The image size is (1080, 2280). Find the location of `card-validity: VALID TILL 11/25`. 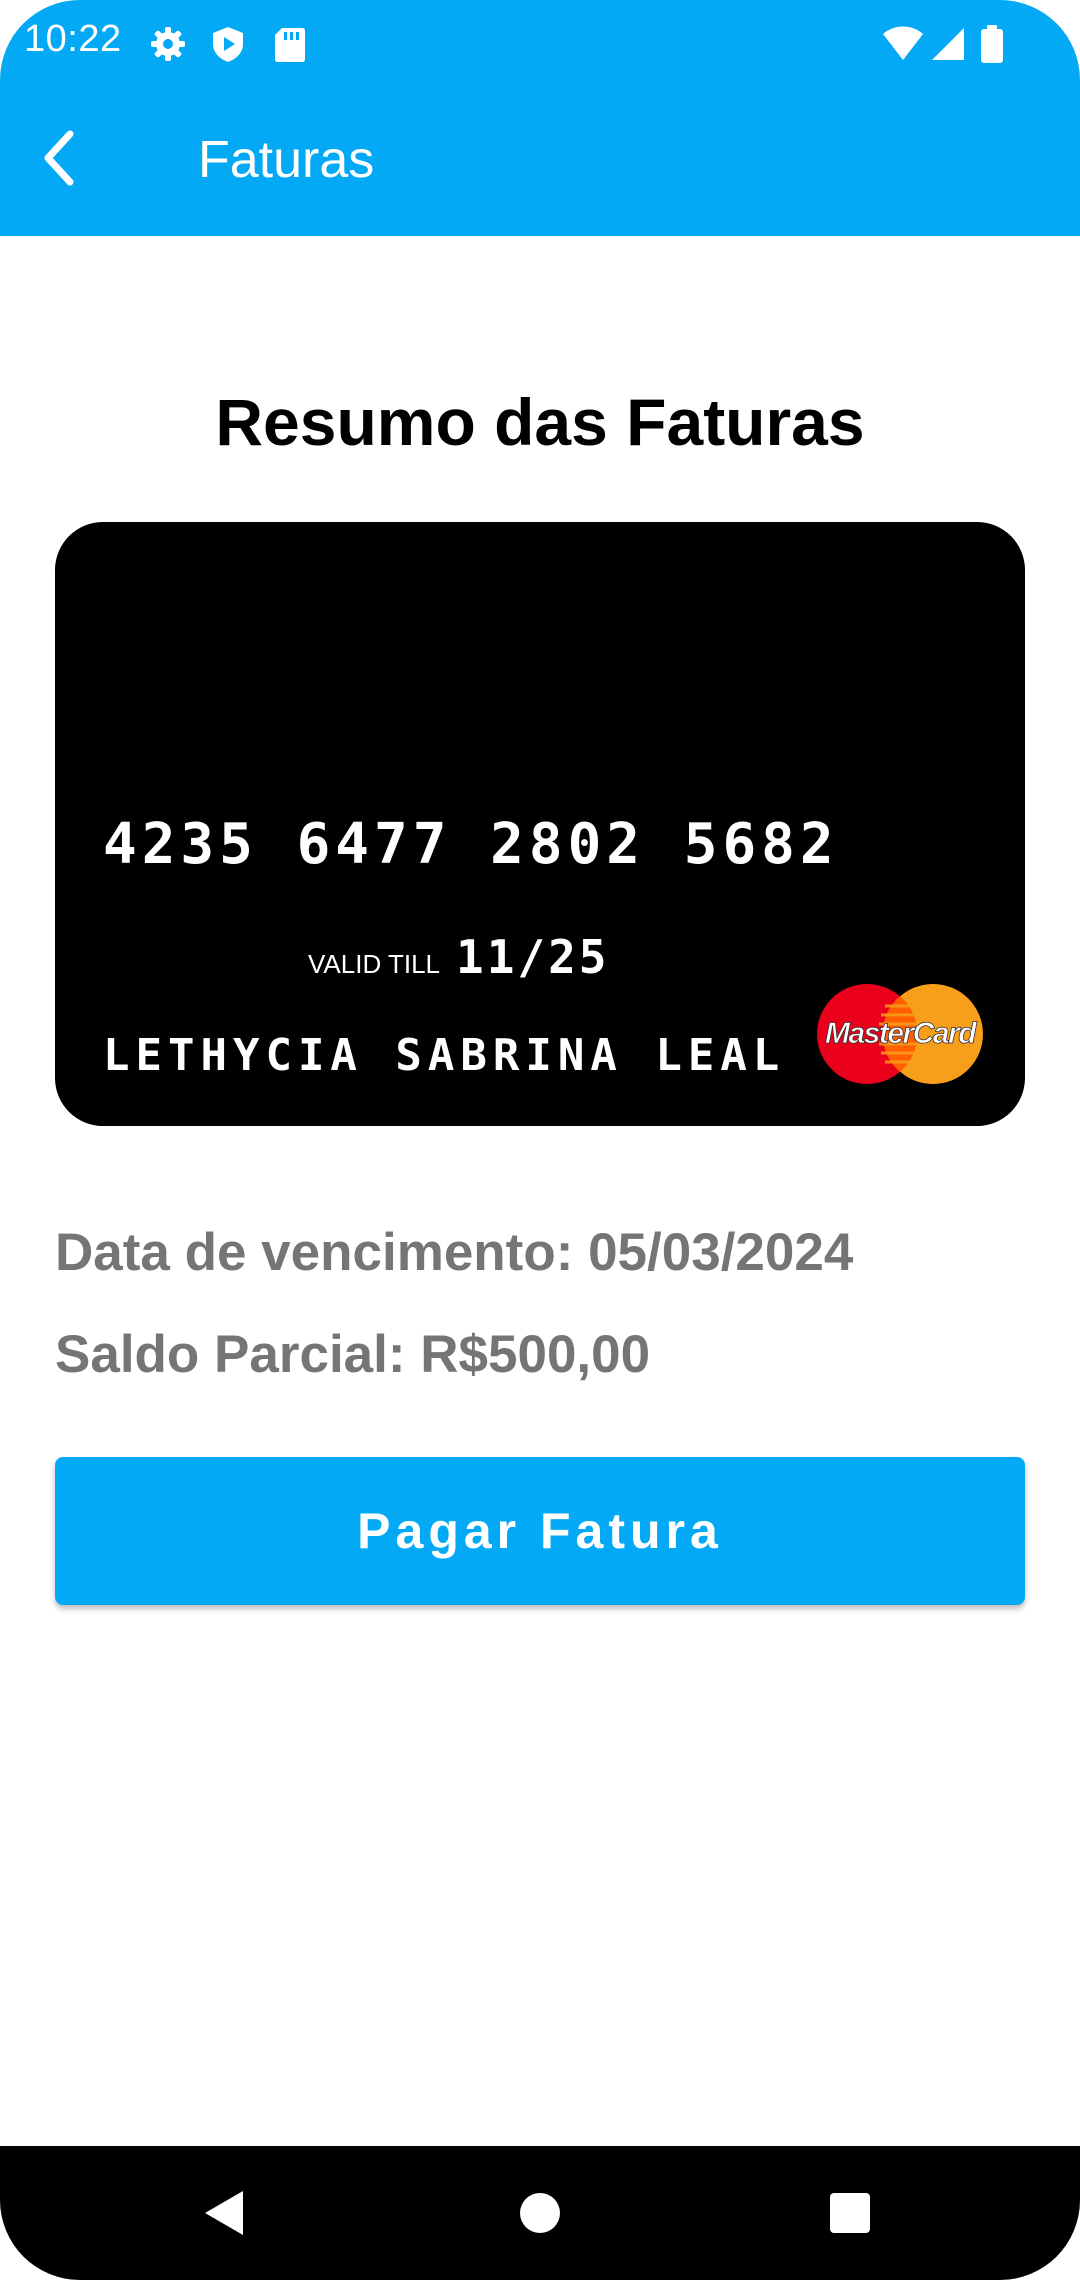

card-validity: VALID TILL 11/25 is located at coordinates (458, 957).